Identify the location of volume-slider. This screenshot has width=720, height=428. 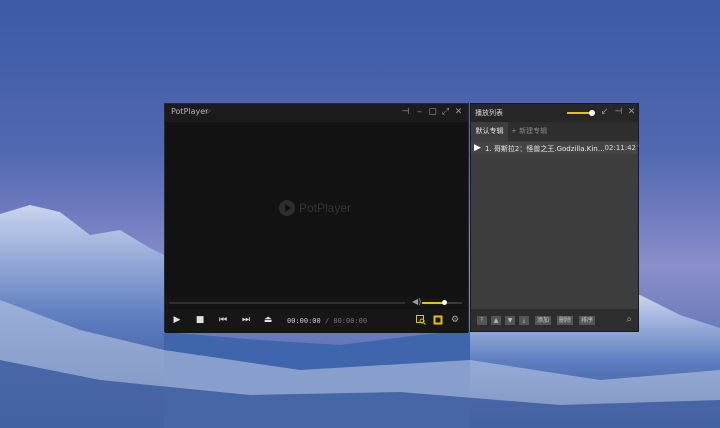
(442, 302).